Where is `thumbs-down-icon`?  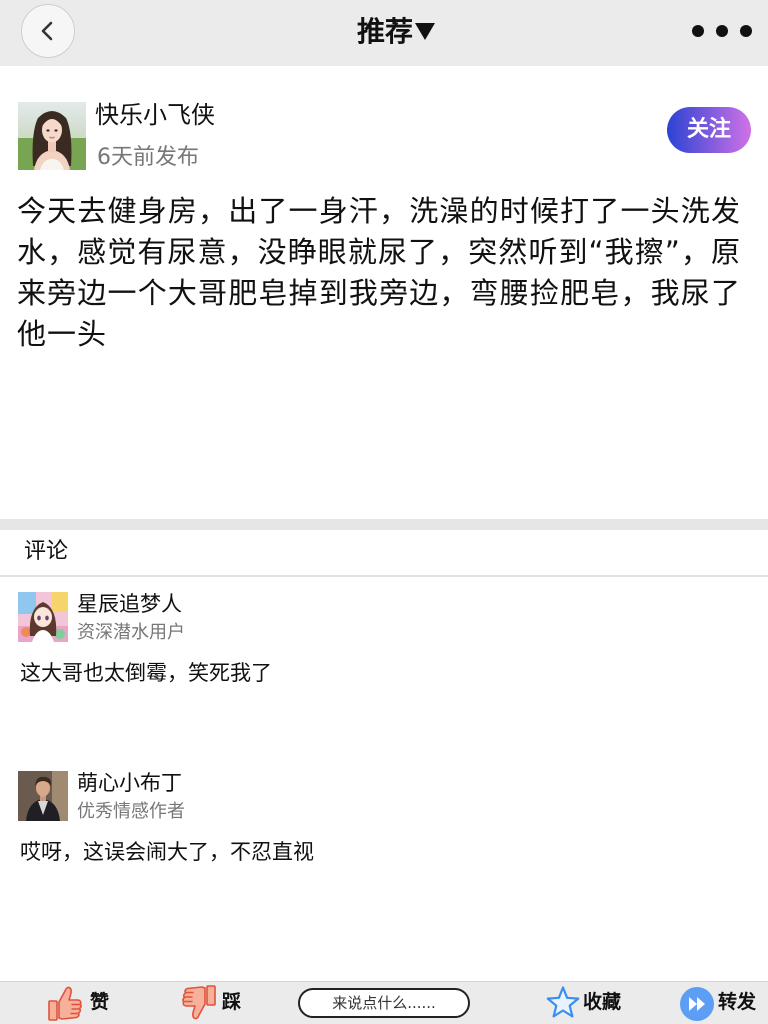 thumbs-down-icon is located at coordinates (199, 1003).